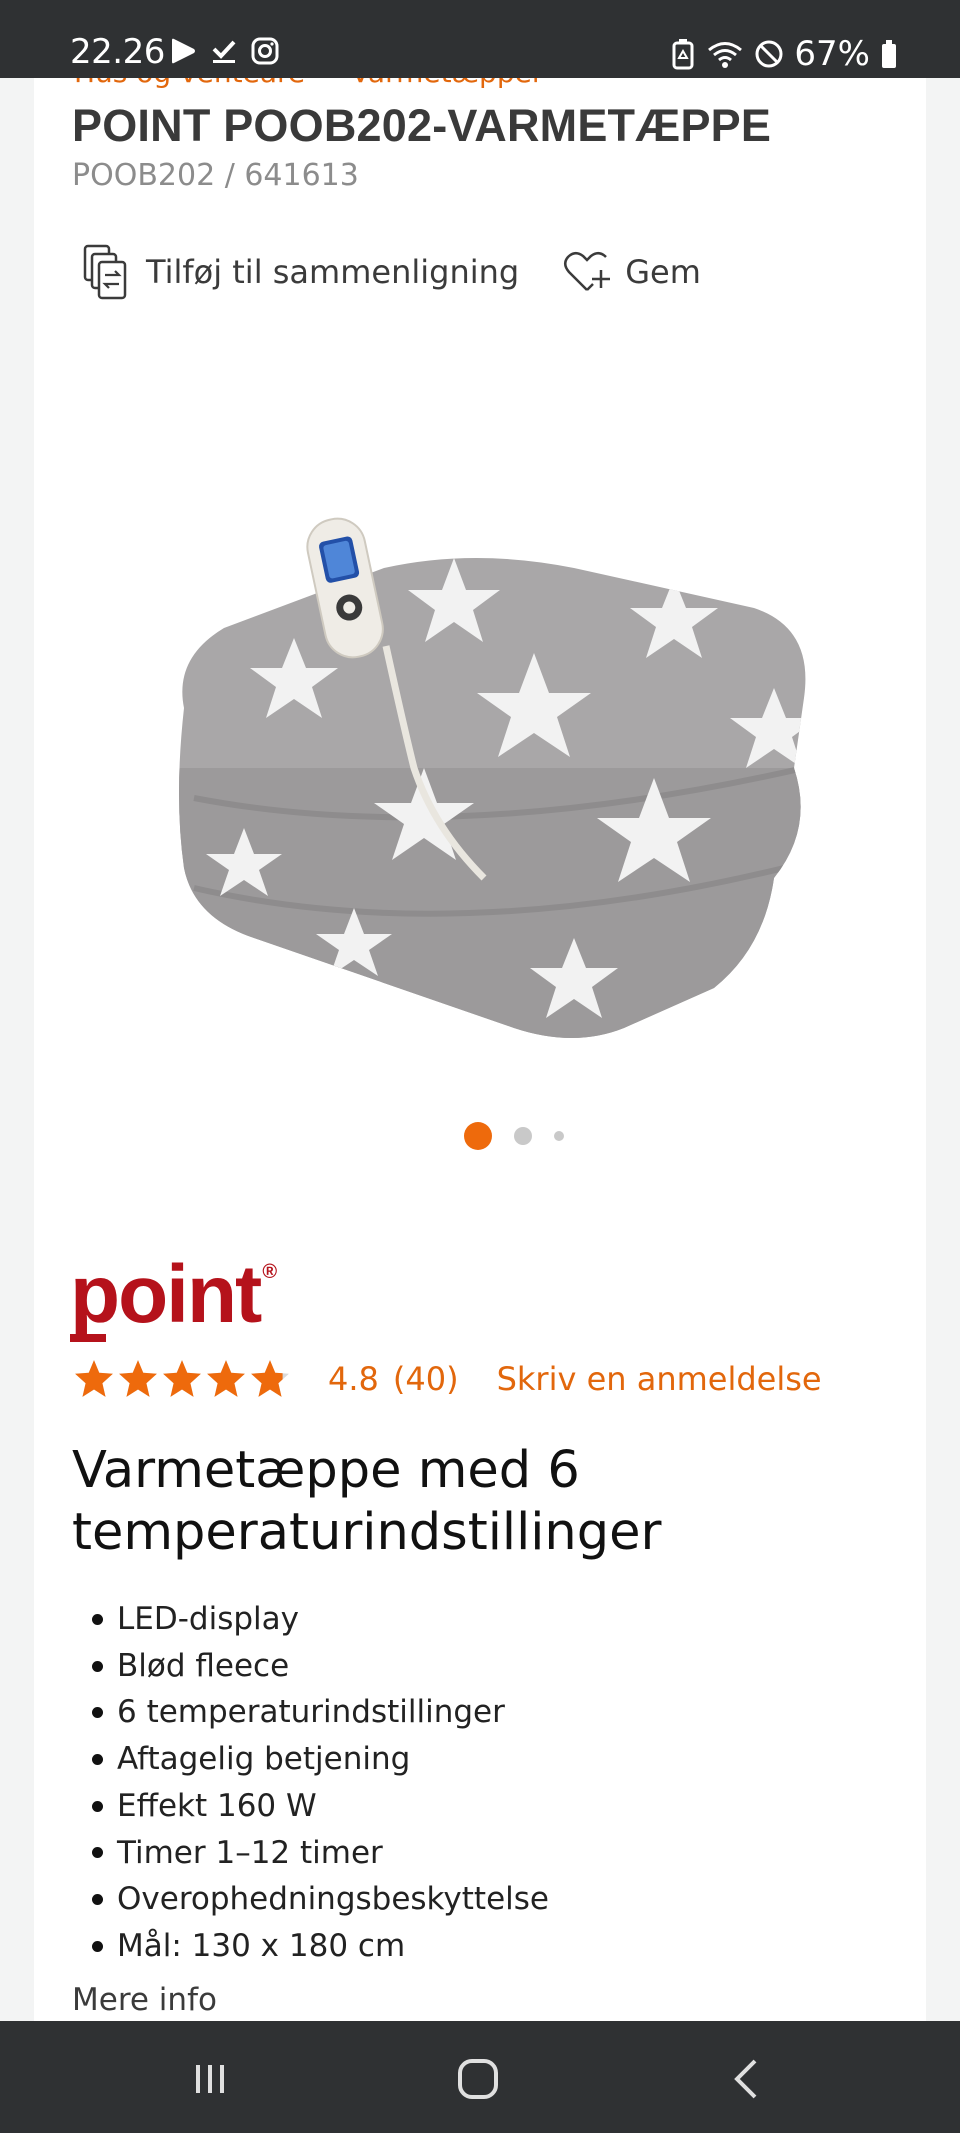 The width and height of the screenshot is (960, 2133). I want to click on brand-logo: point ®, so click(173, 1295).